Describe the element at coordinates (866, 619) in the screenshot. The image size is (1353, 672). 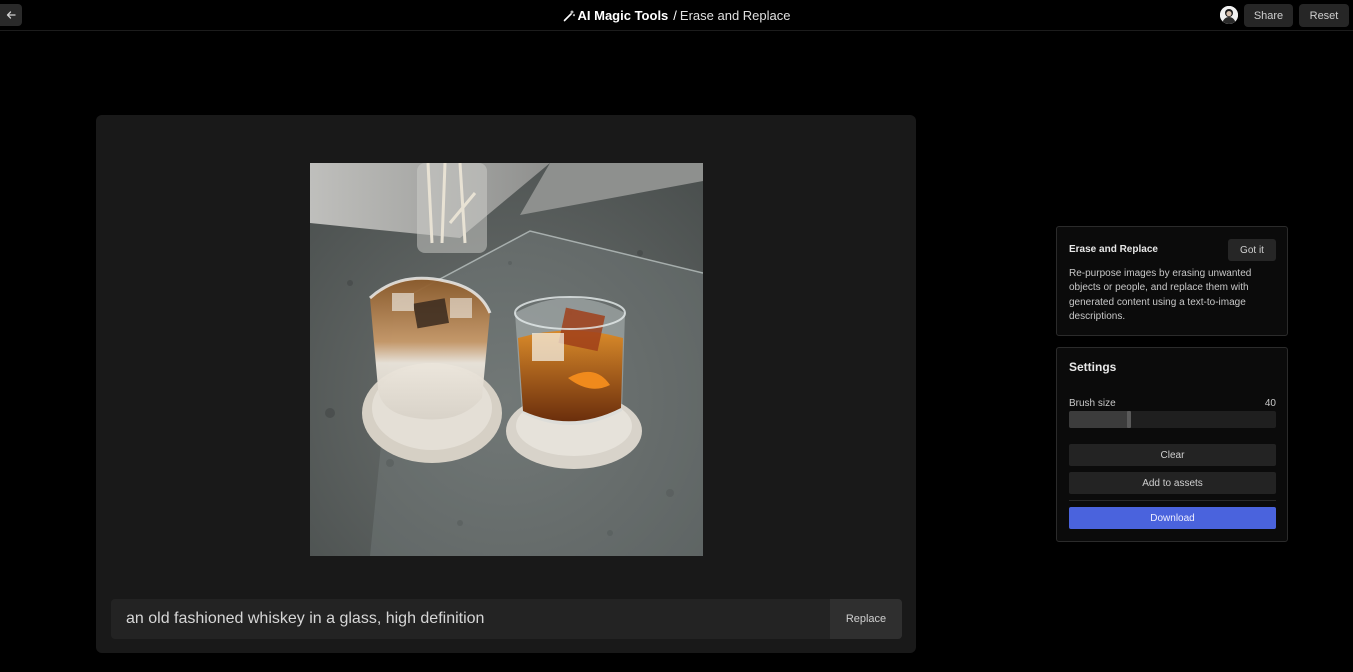
I see `replace-button: Replace` at that location.